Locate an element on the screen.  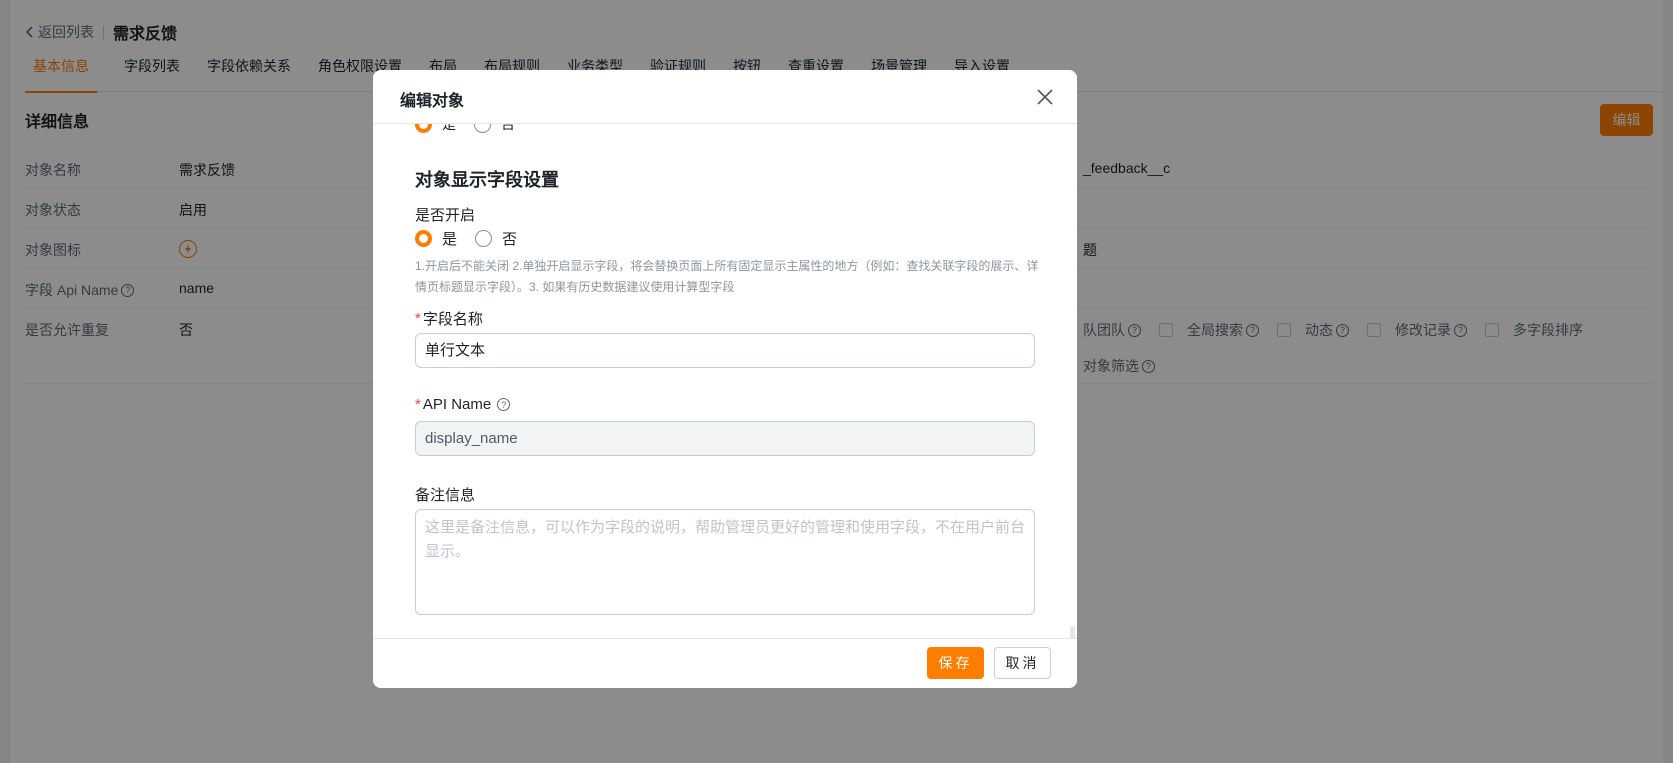
api-name-label-text: API Name is located at coordinates (457, 404).